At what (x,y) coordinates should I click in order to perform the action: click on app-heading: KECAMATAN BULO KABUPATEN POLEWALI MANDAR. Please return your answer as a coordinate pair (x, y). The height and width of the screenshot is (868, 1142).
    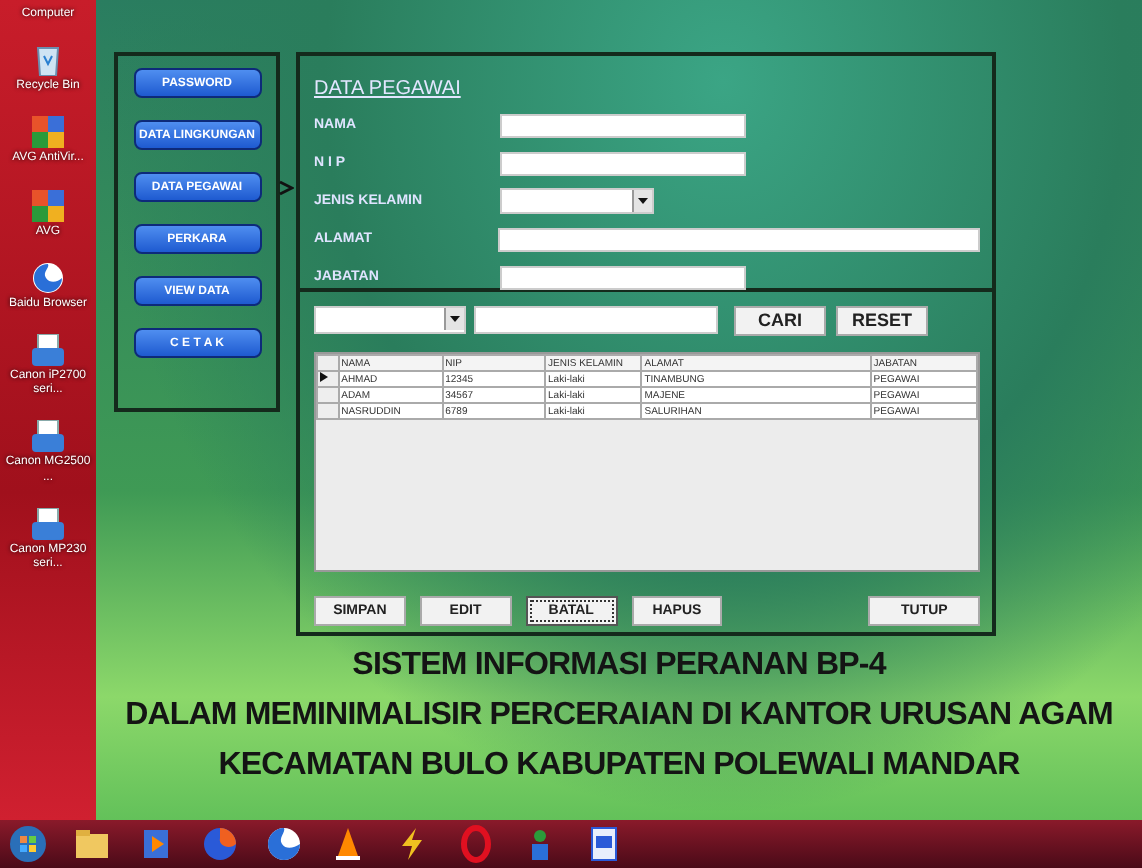
    Looking at the image, I should click on (619, 766).